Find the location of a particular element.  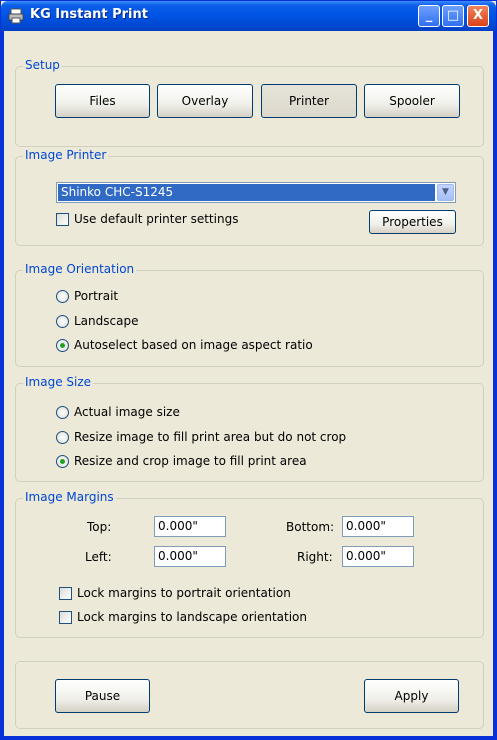

right-margin-label: Right: is located at coordinates (315, 557).